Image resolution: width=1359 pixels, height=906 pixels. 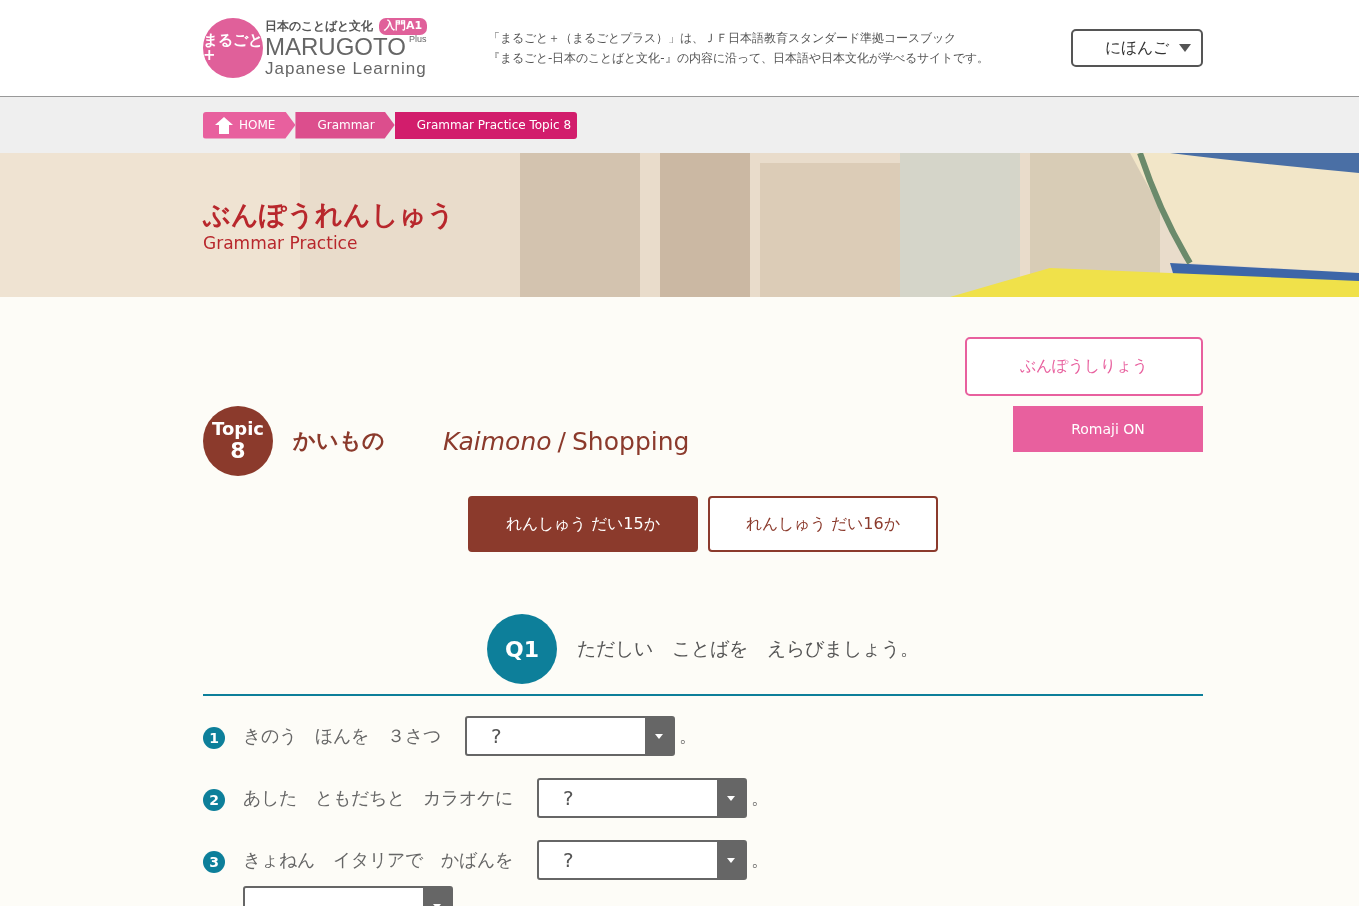 I want to click on breadcrumb-link: Grammar Practice Topic 8, so click(x=486, y=125).